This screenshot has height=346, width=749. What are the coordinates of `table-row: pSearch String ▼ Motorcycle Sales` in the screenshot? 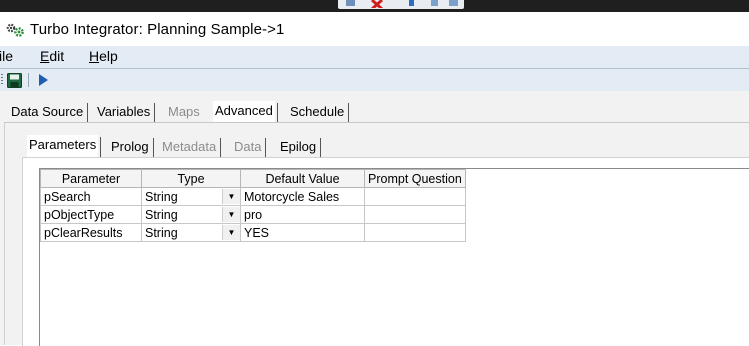 It's located at (253, 196).